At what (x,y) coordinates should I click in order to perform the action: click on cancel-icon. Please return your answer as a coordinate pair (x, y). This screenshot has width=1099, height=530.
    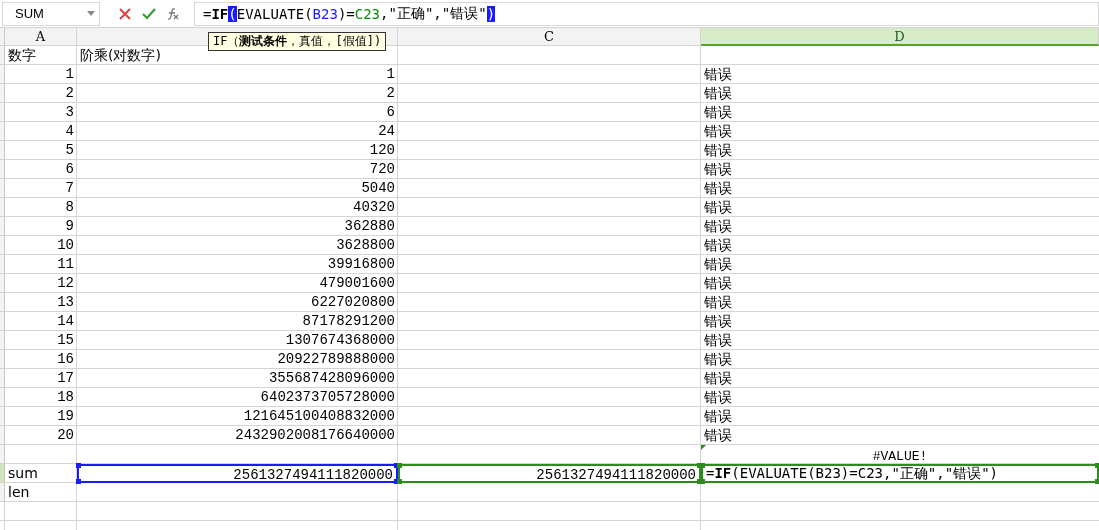
    Looking at the image, I should click on (125, 13).